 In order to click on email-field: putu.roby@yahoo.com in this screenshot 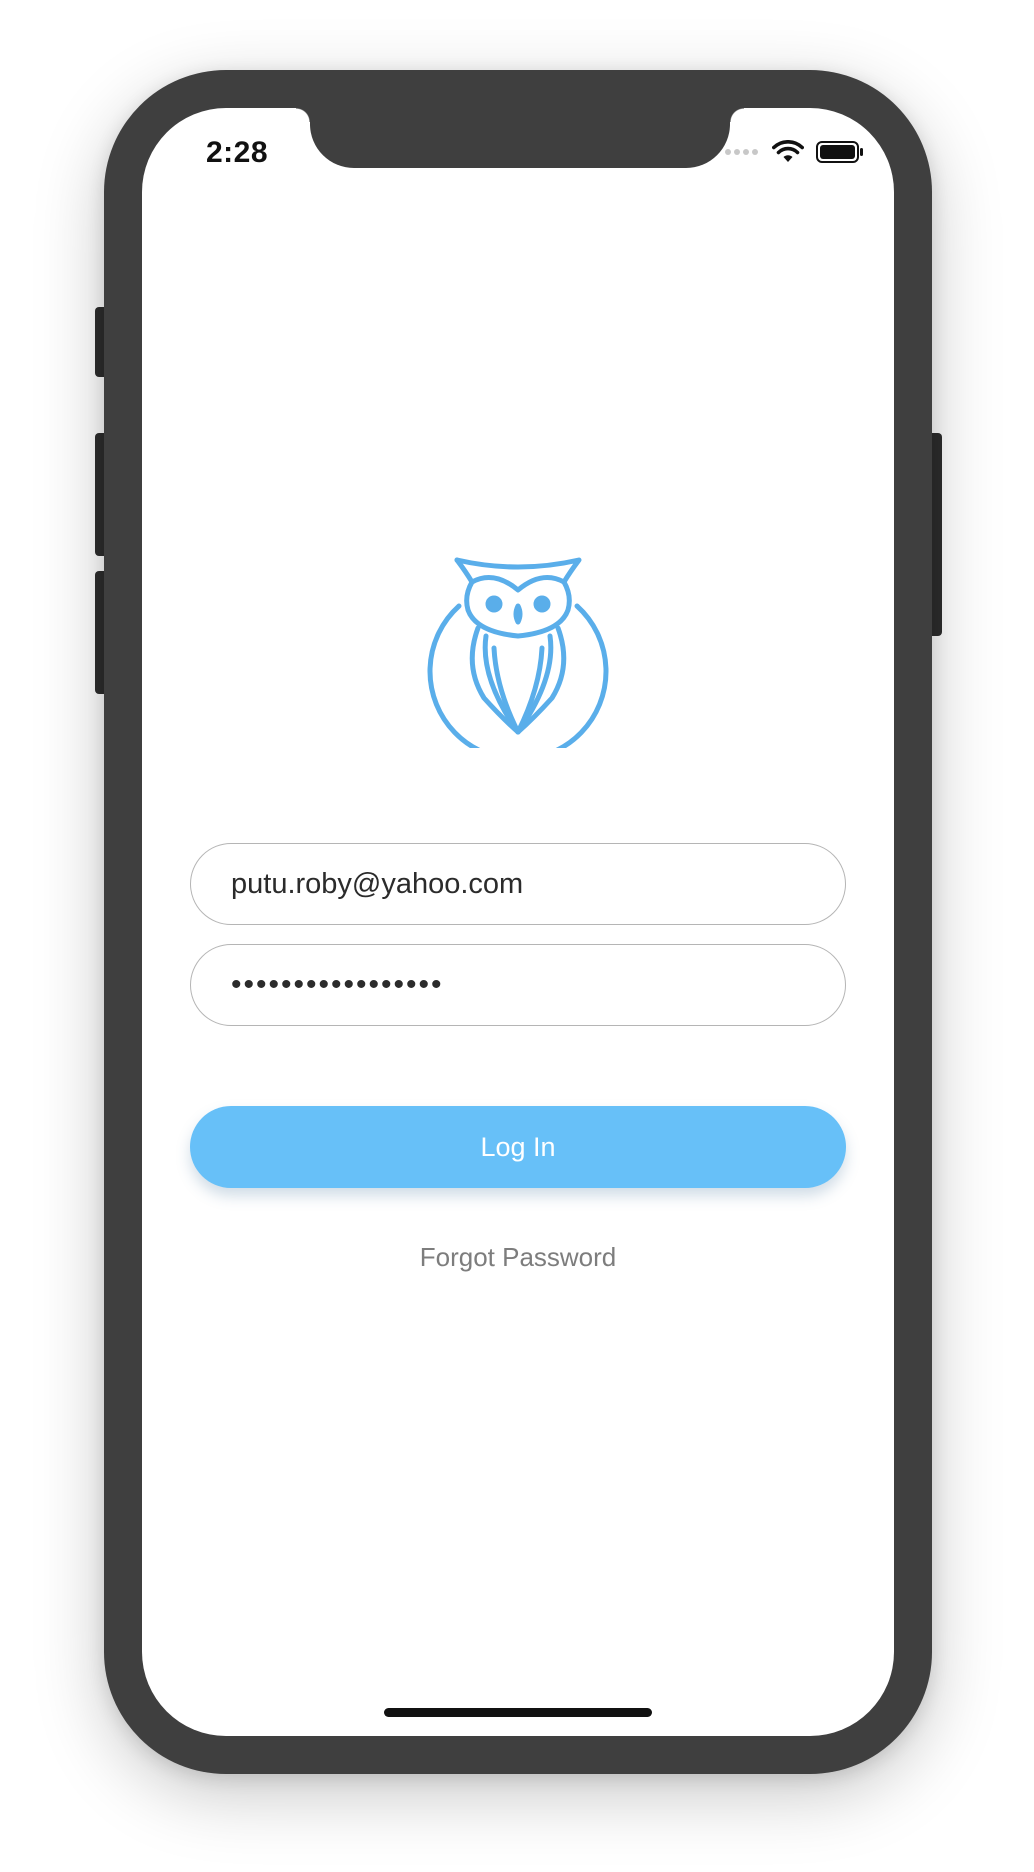, I will do `click(518, 884)`.